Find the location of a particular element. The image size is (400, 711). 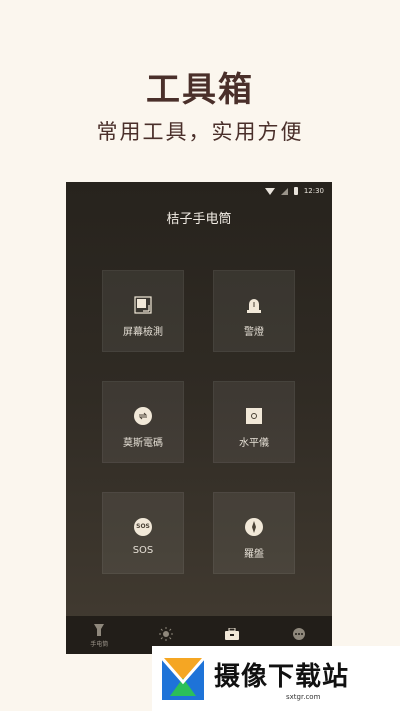

promo-subtitle: 常用工具，实用方便 is located at coordinates (200, 132).